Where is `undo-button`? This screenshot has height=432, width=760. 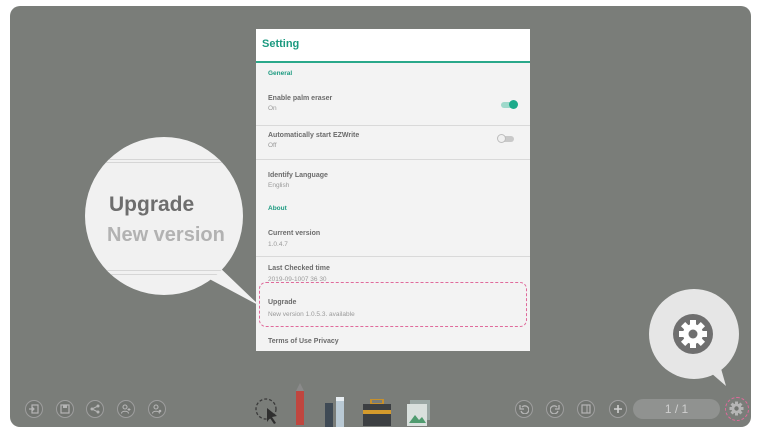 undo-button is located at coordinates (524, 409).